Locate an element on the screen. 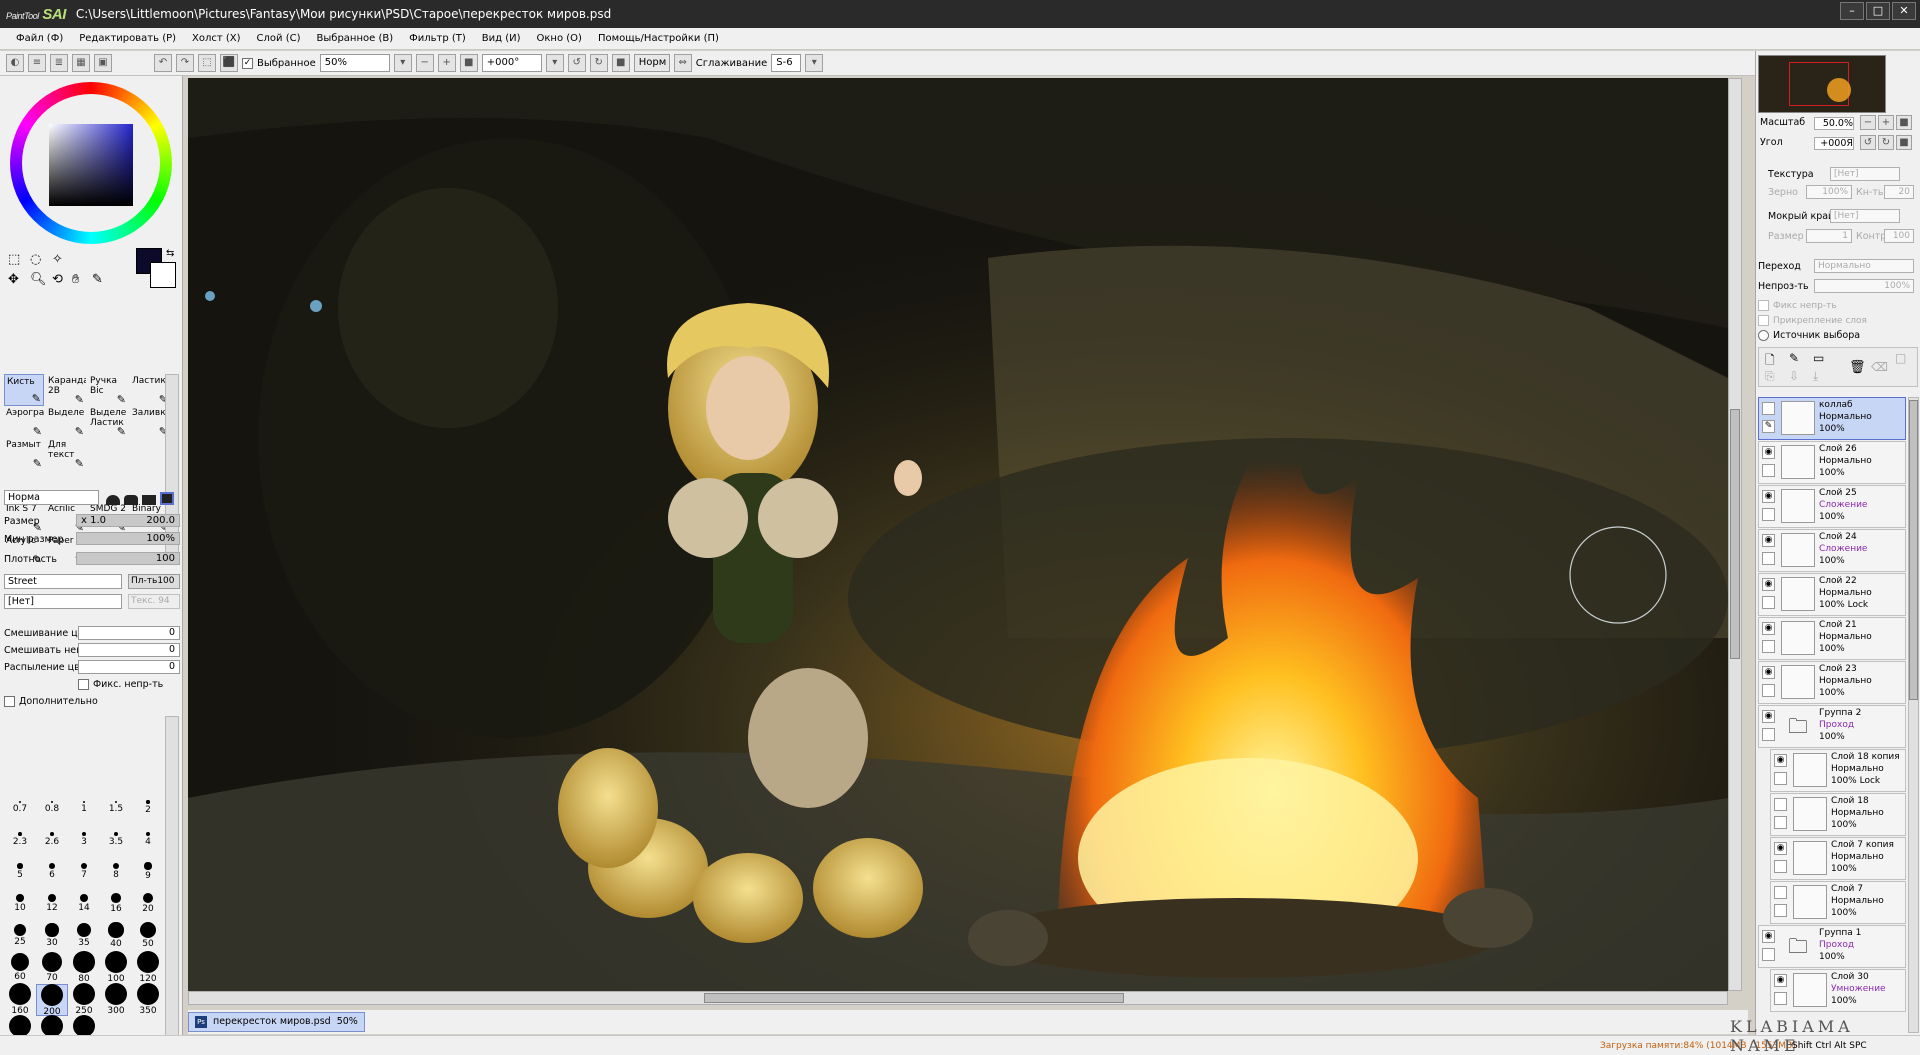 This screenshot has width=1920, height=1055. menu-canvas: Холст (Х) is located at coordinates (216, 39).